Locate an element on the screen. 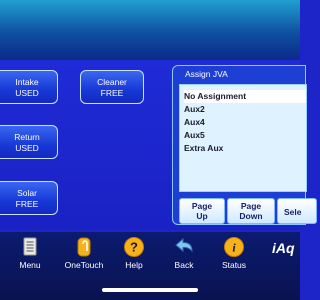 Image resolution: width=320 pixels, height=300 pixels. list-item-aux4: Aux4 is located at coordinates (245, 122).